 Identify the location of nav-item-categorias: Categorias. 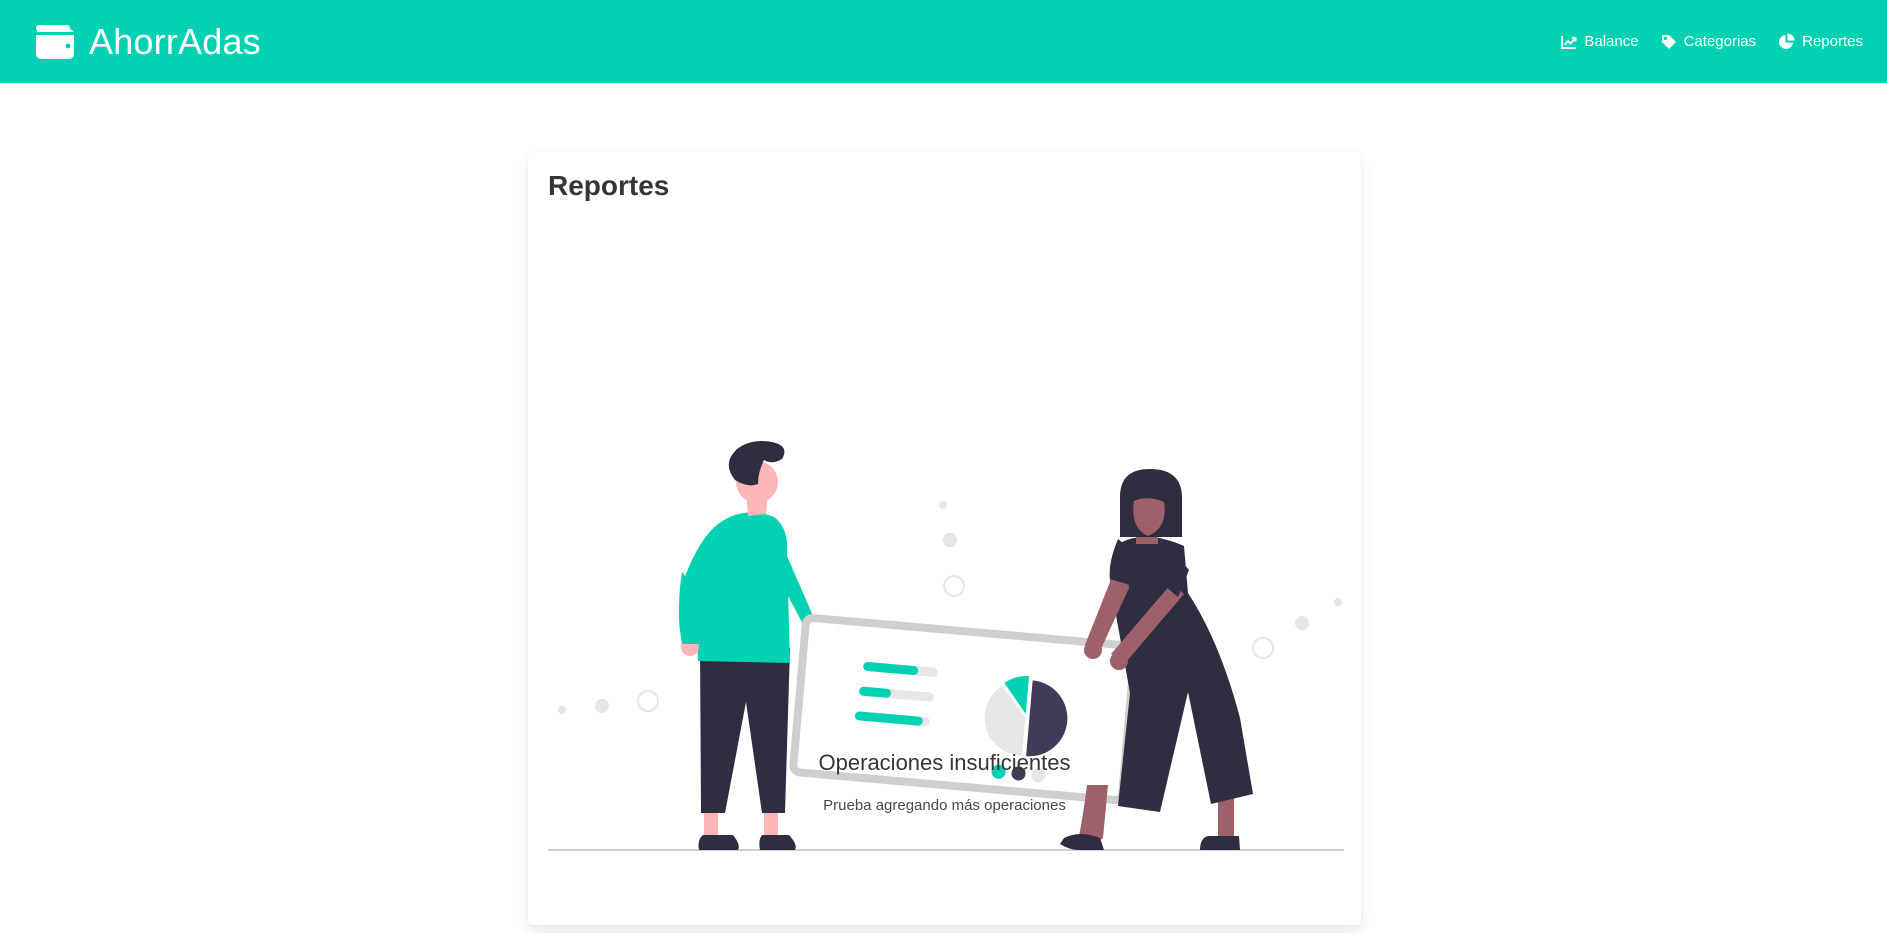
(1709, 41).